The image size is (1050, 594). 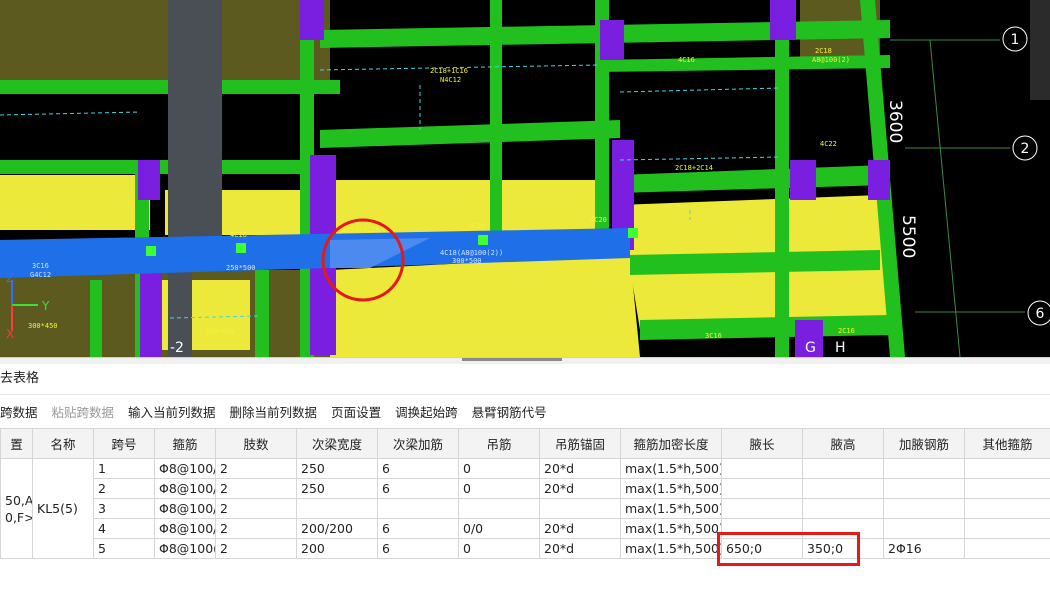 I want to click on panel-splitter, so click(x=525, y=360).